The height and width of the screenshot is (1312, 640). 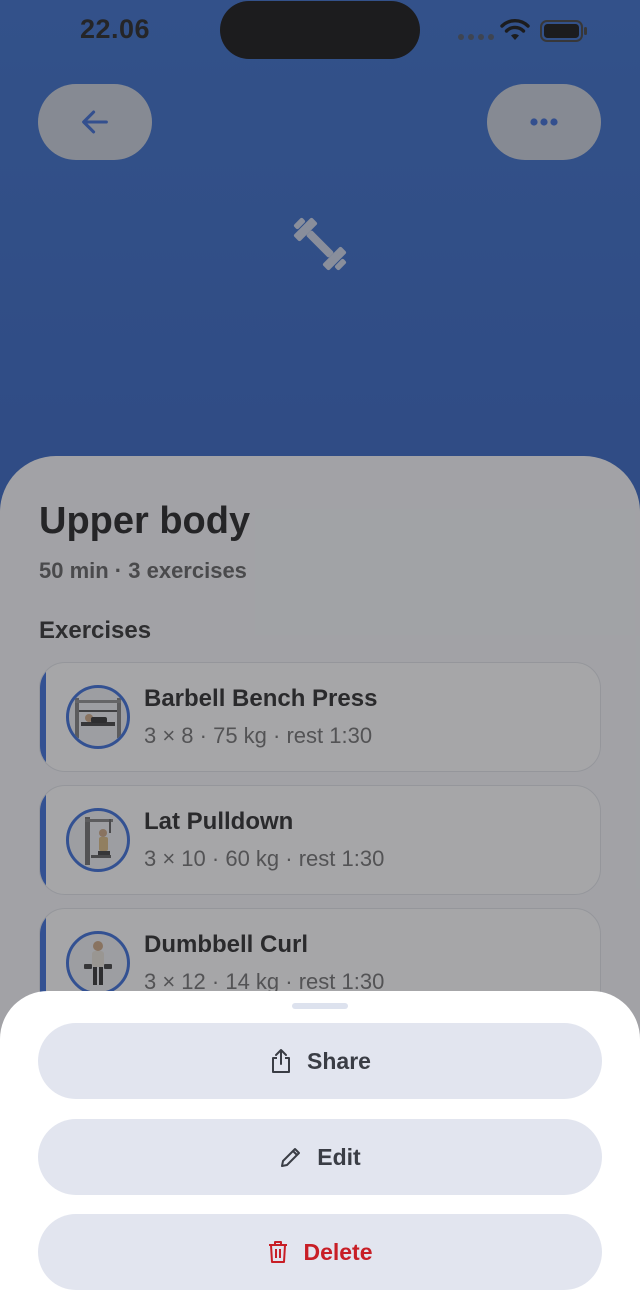 I want to click on delete-button: Delete, so click(x=320, y=1252).